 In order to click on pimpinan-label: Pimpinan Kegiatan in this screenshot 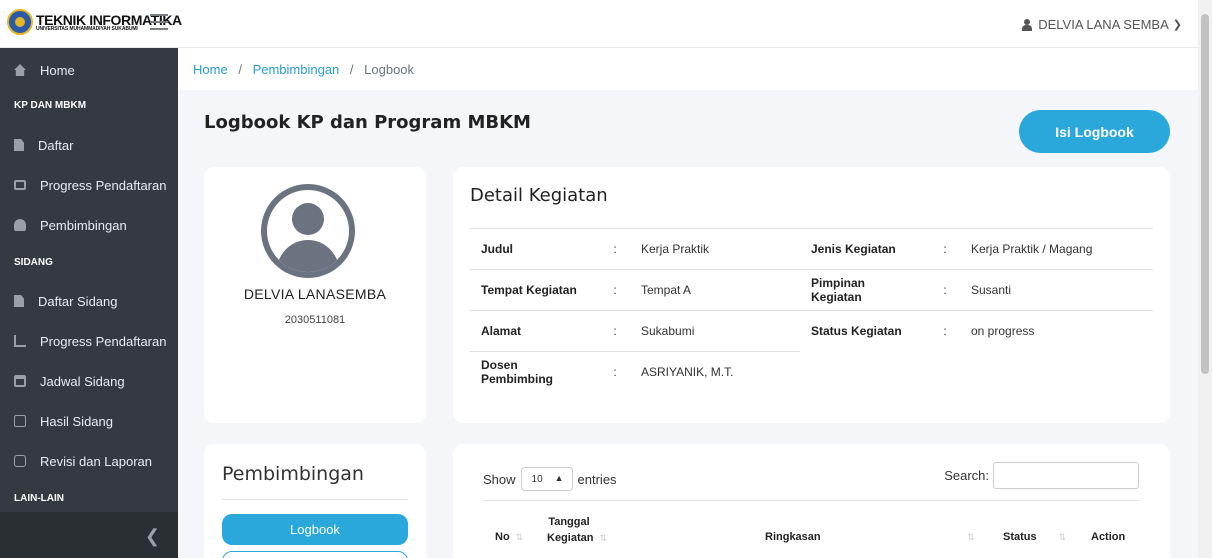, I will do `click(865, 290)`.